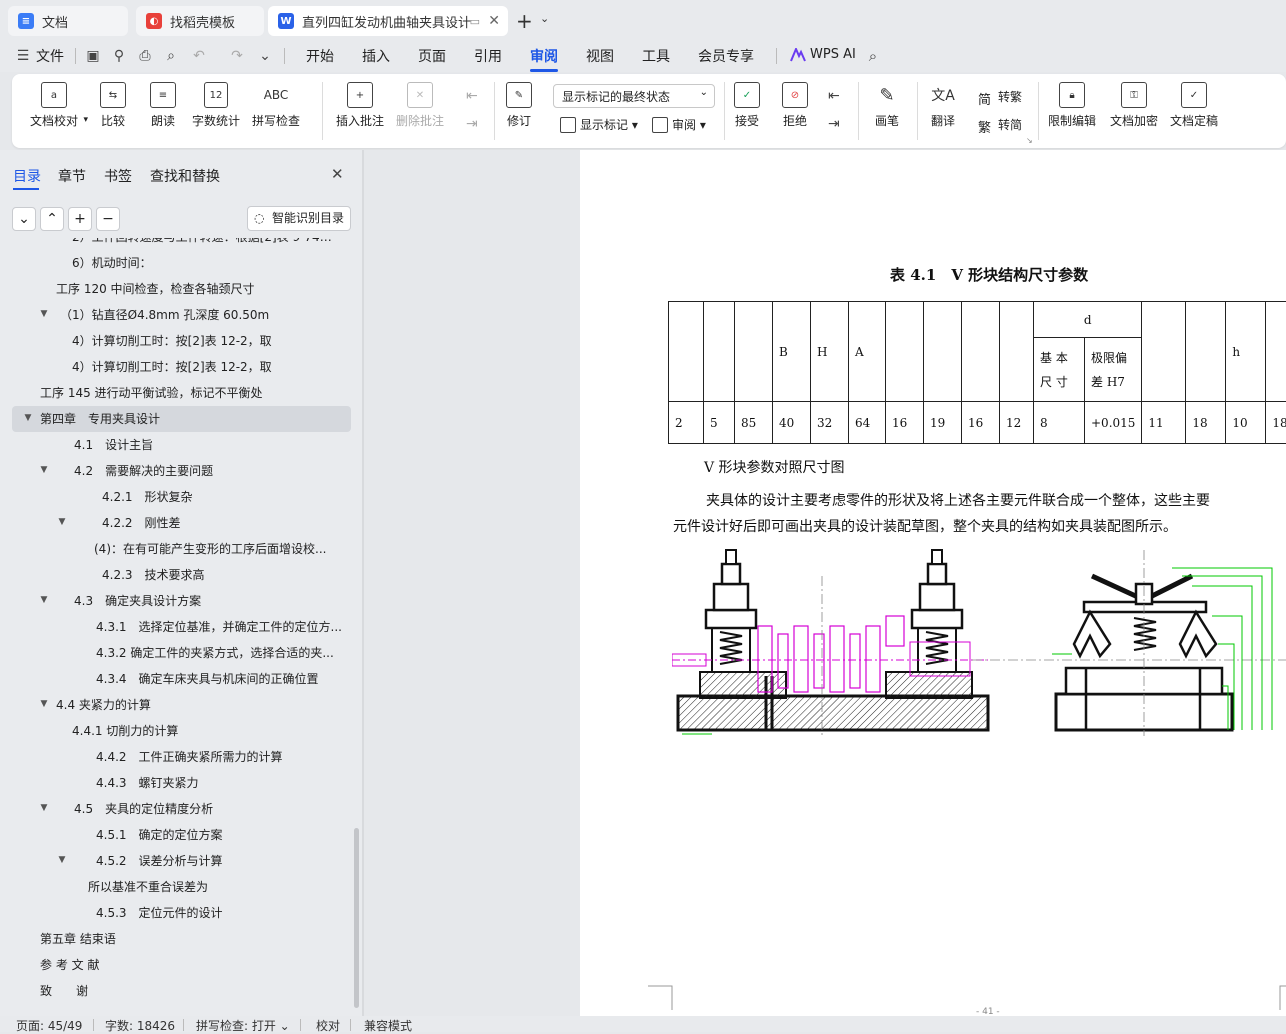 The height and width of the screenshot is (1034, 1286). Describe the element at coordinates (171, 56) in the screenshot. I see `print-preview-icon: ⌕` at that location.